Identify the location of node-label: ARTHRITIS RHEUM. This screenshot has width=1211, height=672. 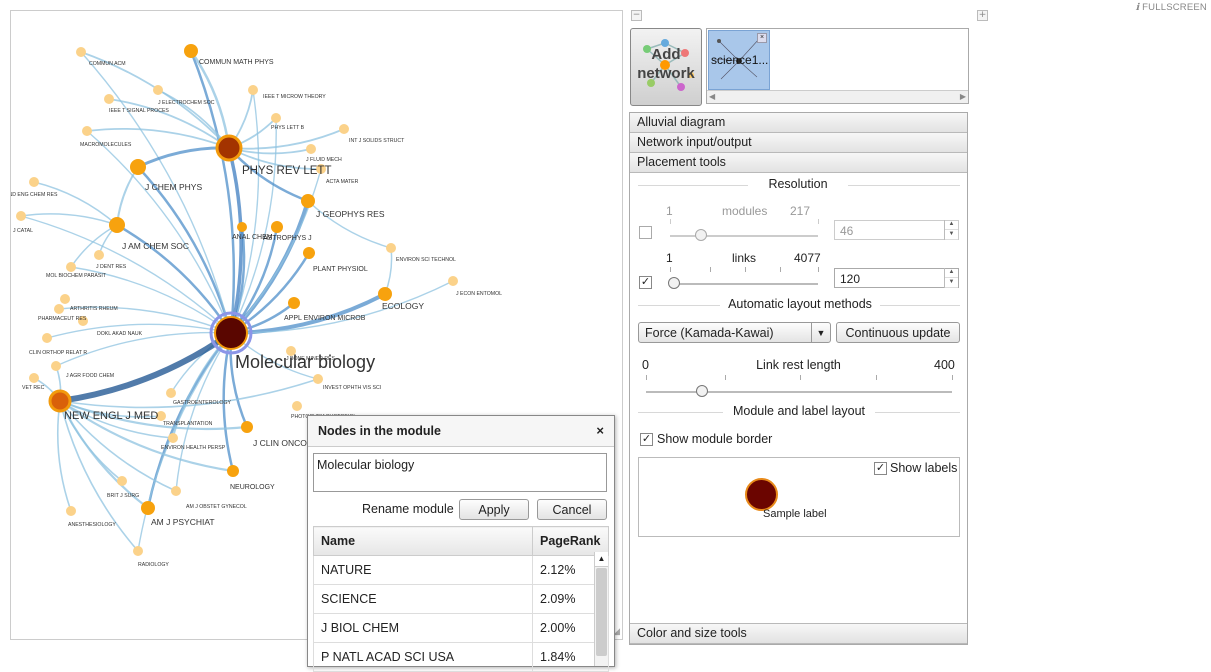
(94, 309).